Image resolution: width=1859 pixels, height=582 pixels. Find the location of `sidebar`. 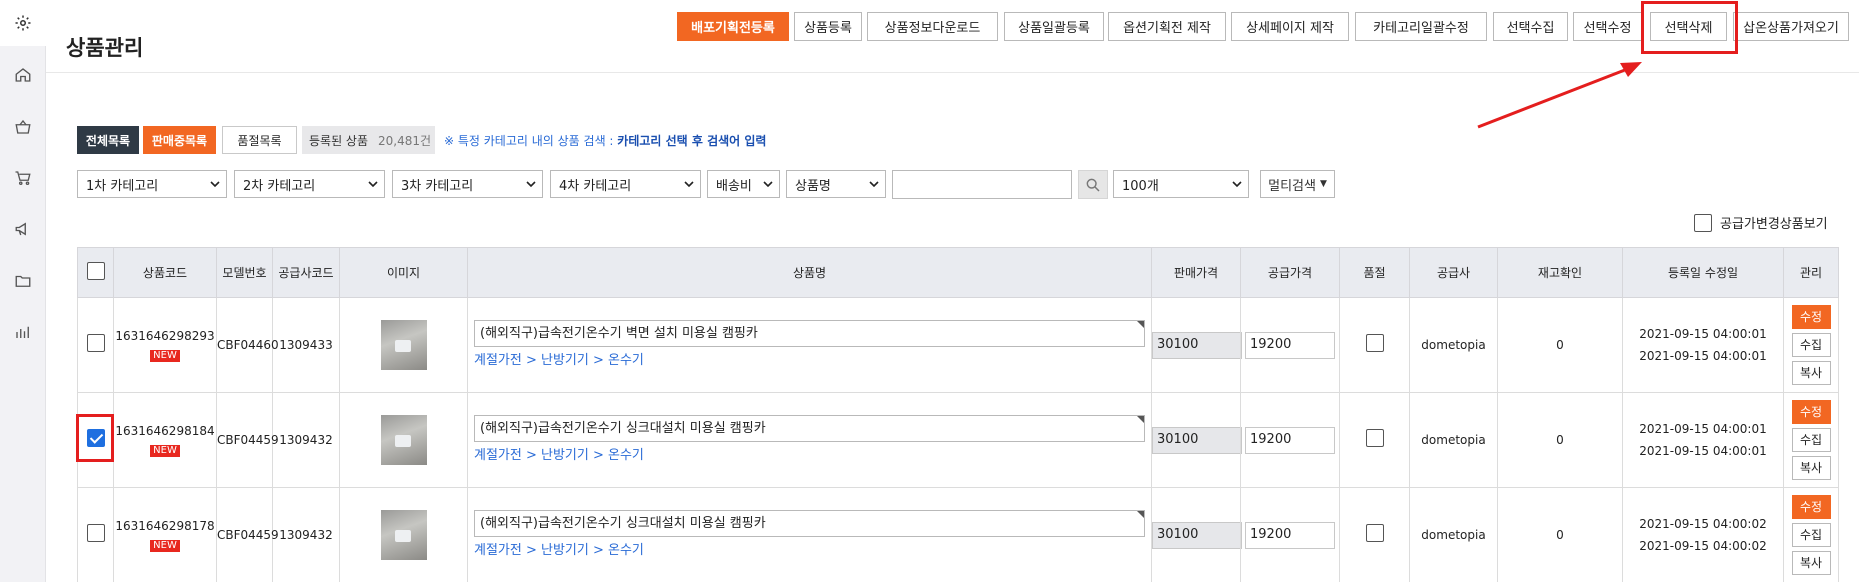

sidebar is located at coordinates (23, 291).